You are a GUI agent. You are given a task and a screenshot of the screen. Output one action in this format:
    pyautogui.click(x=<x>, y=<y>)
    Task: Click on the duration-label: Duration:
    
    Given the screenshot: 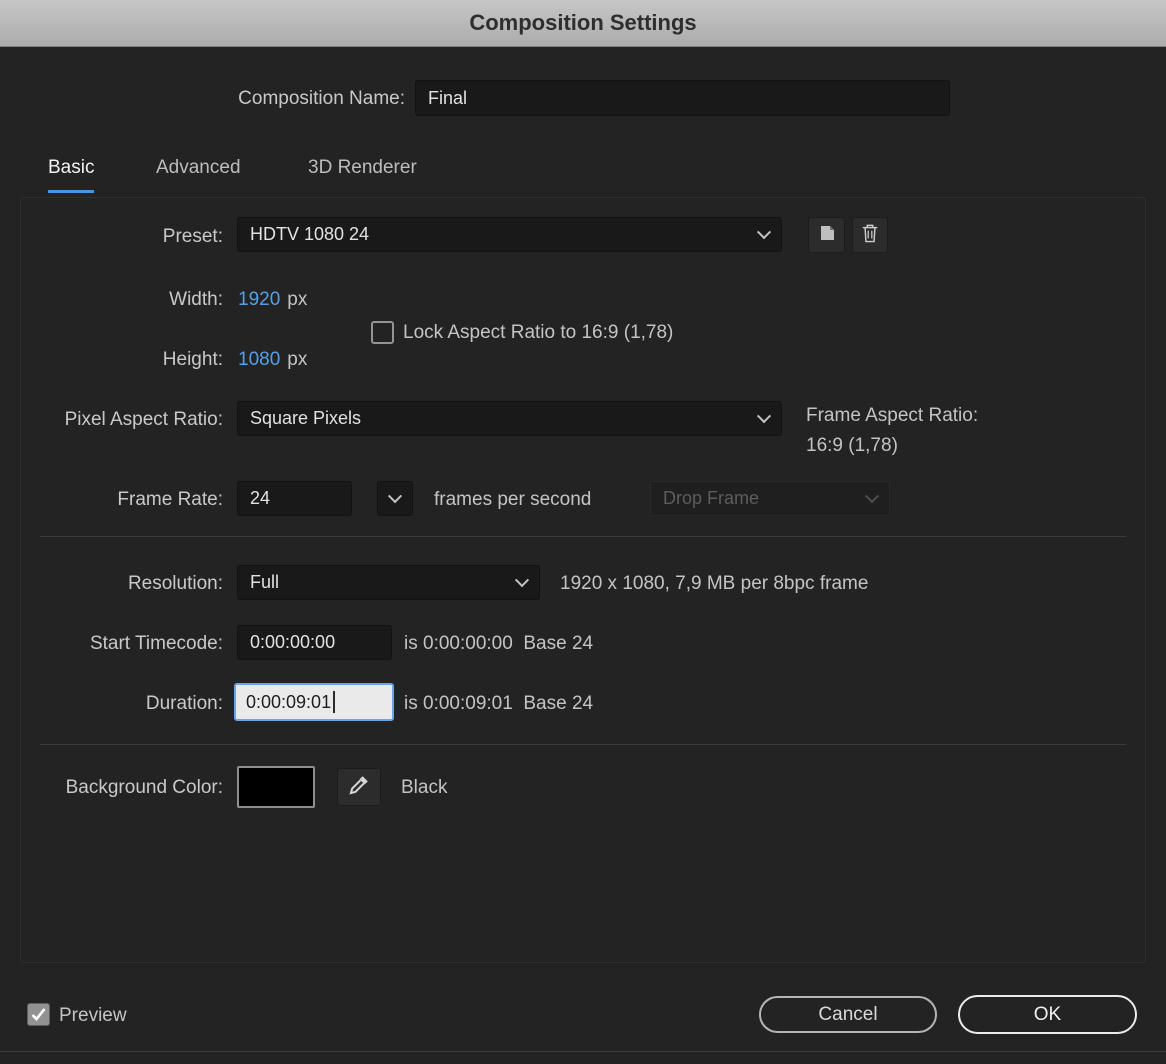 What is the action you would take?
    pyautogui.click(x=184, y=703)
    